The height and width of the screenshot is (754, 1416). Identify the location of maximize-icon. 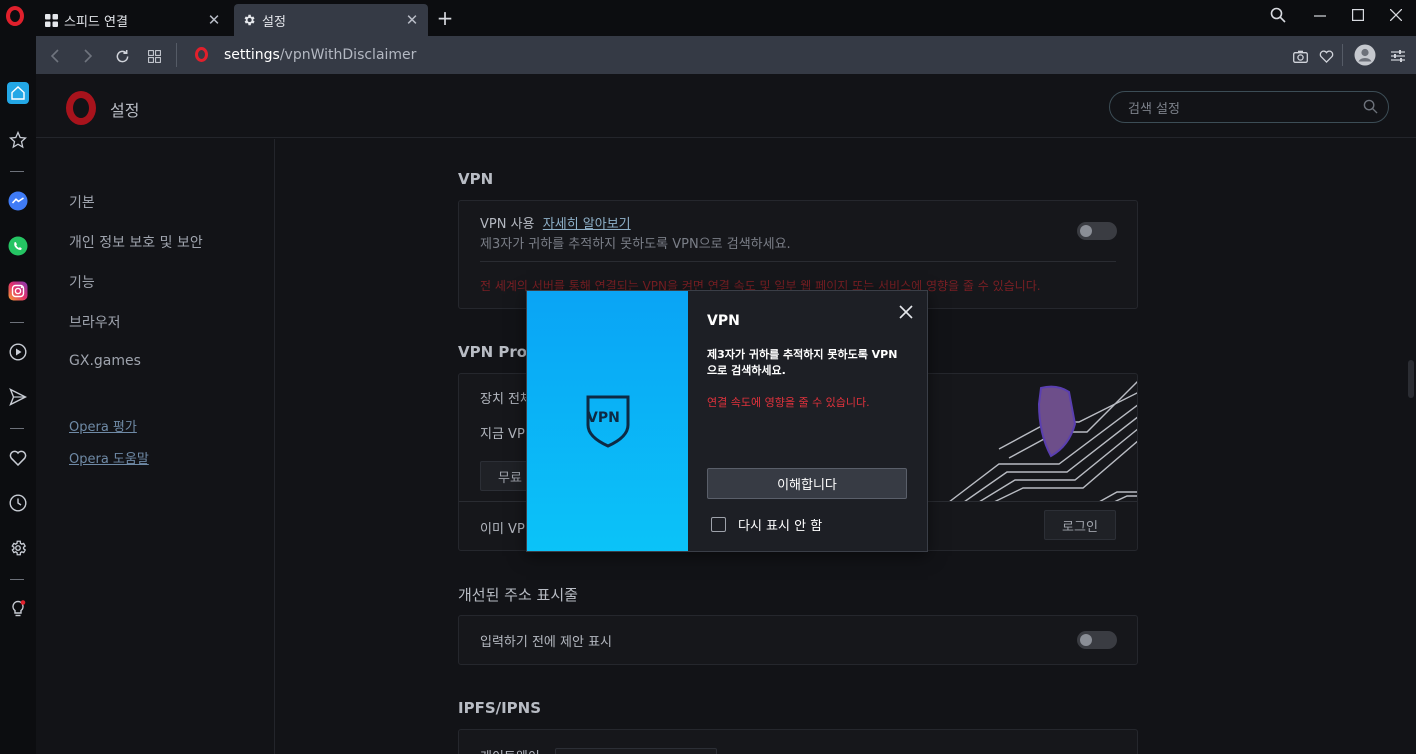
(1358, 15).